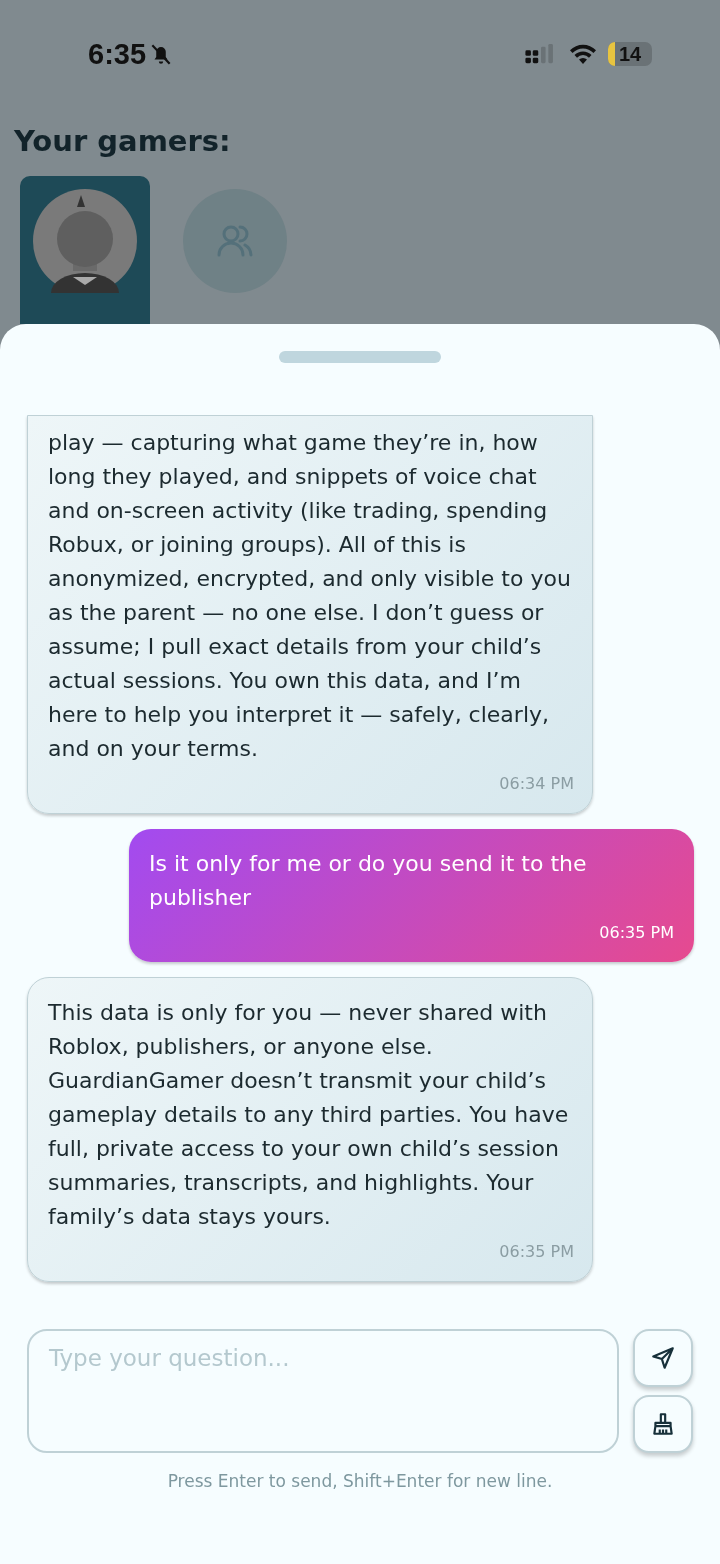 Image resolution: width=720 pixels, height=1564 pixels. What do you see at coordinates (85, 241) in the screenshot?
I see `avatar-icon` at bounding box center [85, 241].